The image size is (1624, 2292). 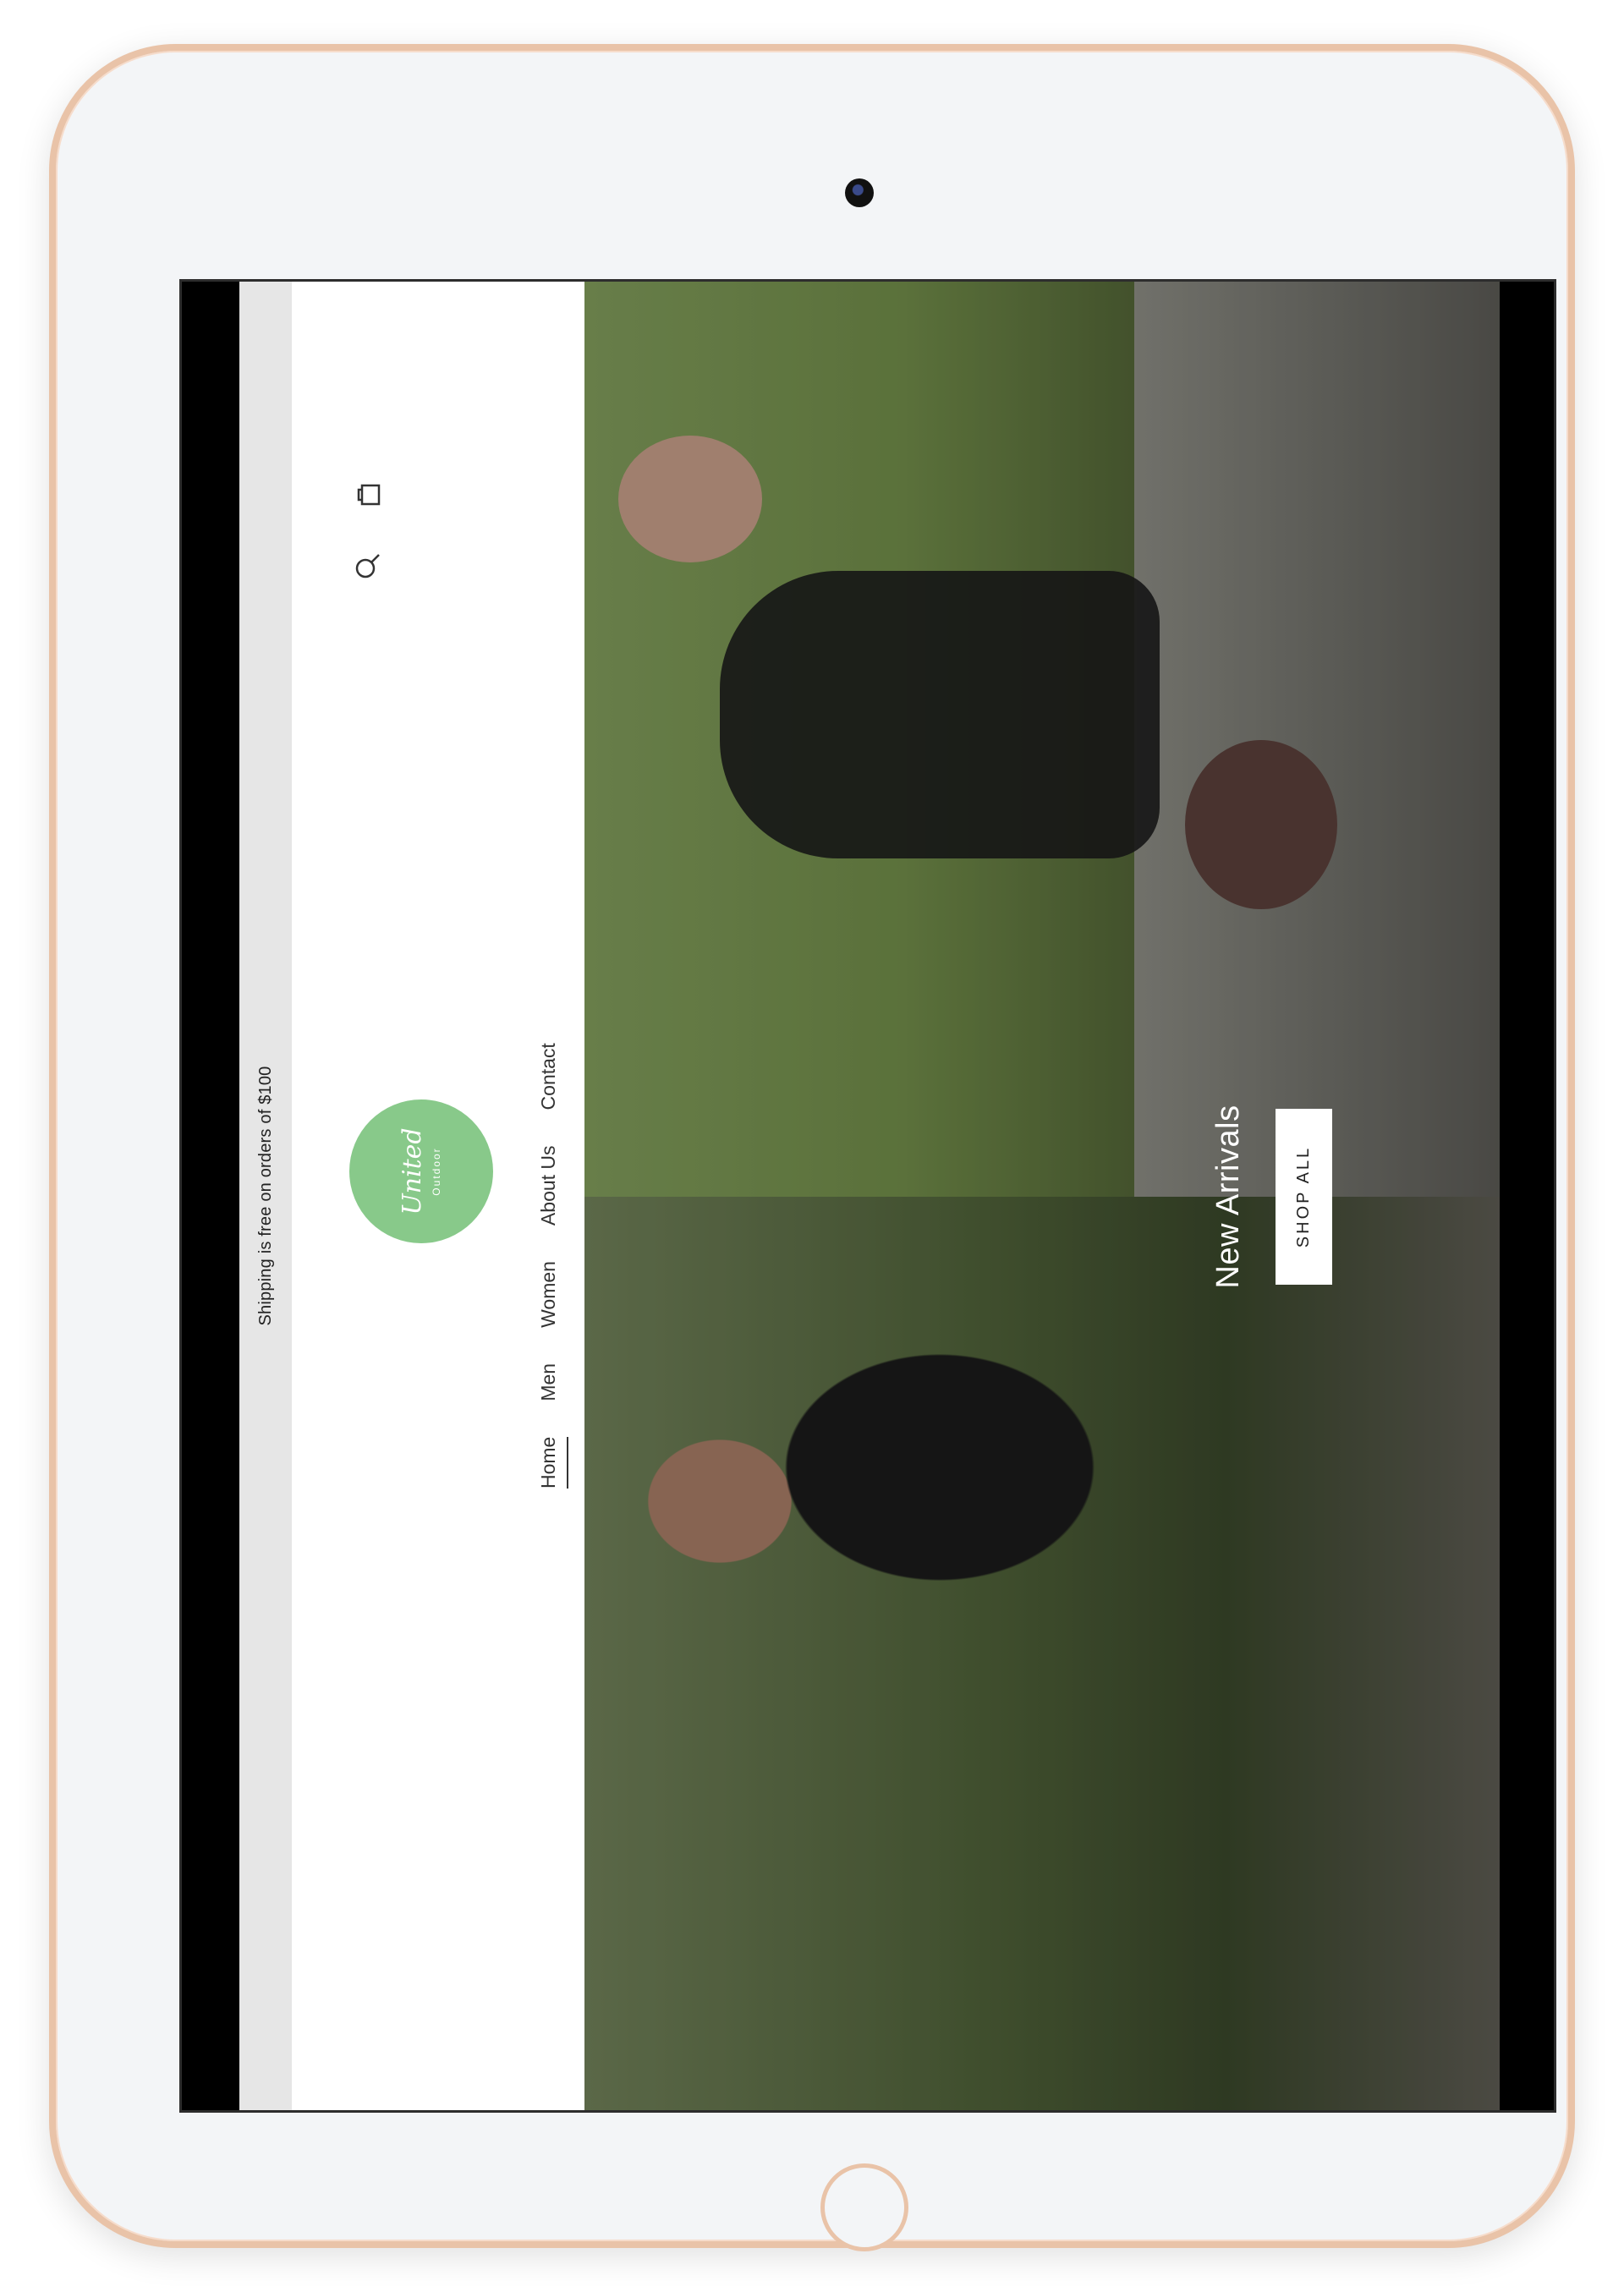 I want to click on announcement-bar: Shipping is free on orders of $100, so click(x=266, y=1196).